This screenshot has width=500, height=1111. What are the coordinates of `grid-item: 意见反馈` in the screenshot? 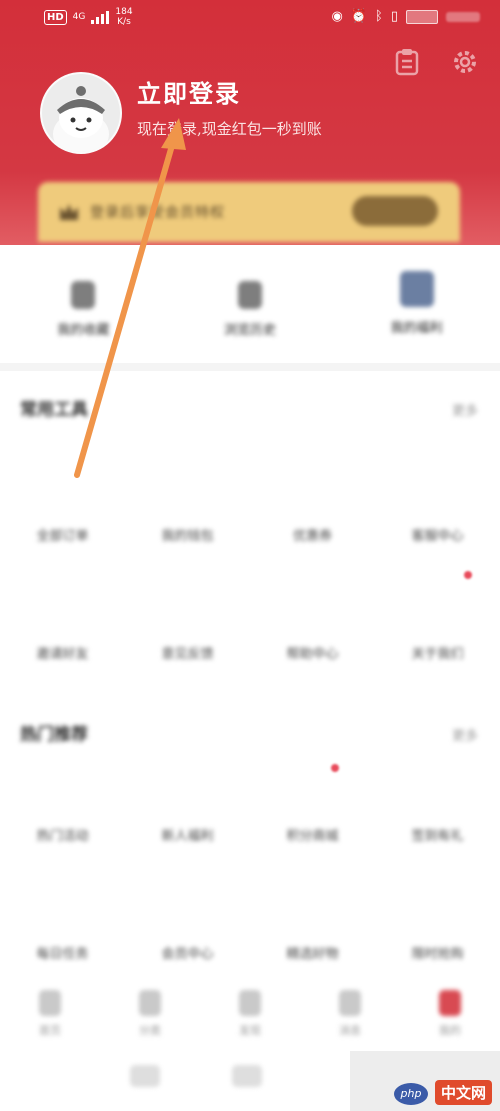 It's located at (187, 652).